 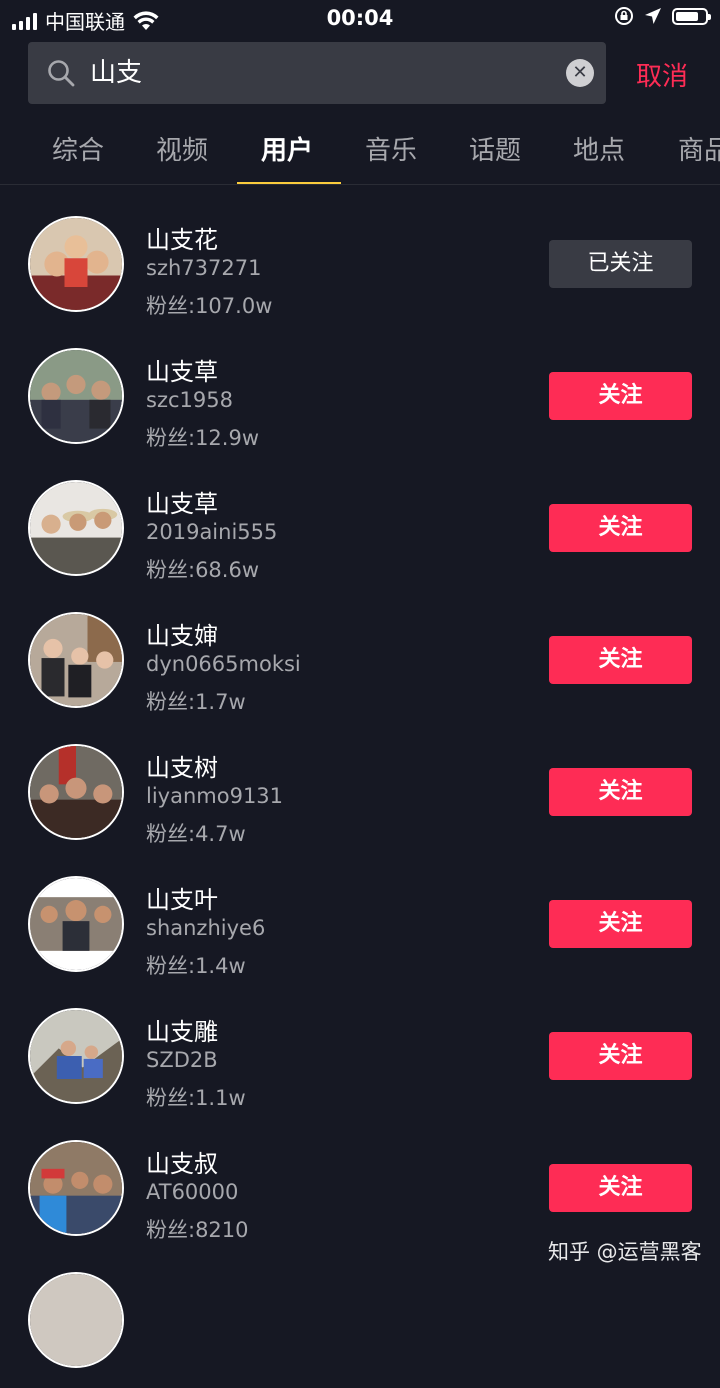 What do you see at coordinates (206, 928) in the screenshot?
I see `user-id: shanzhiye6` at bounding box center [206, 928].